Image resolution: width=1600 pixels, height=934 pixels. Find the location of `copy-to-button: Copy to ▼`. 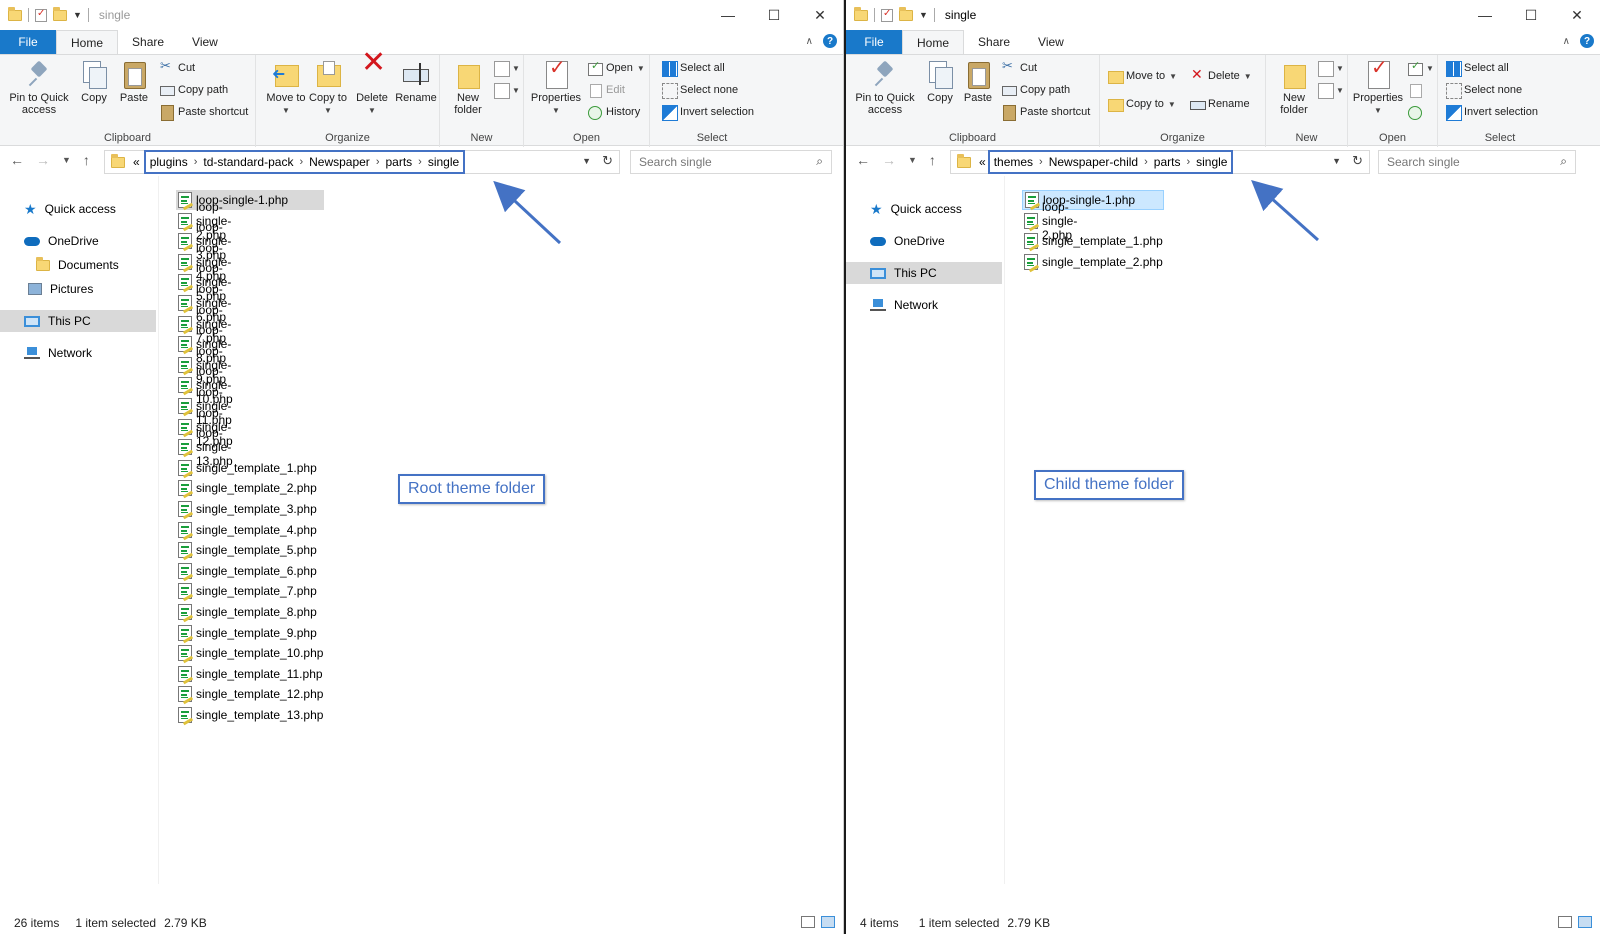

copy-to-button: Copy to ▼ is located at coordinates (1142, 104).